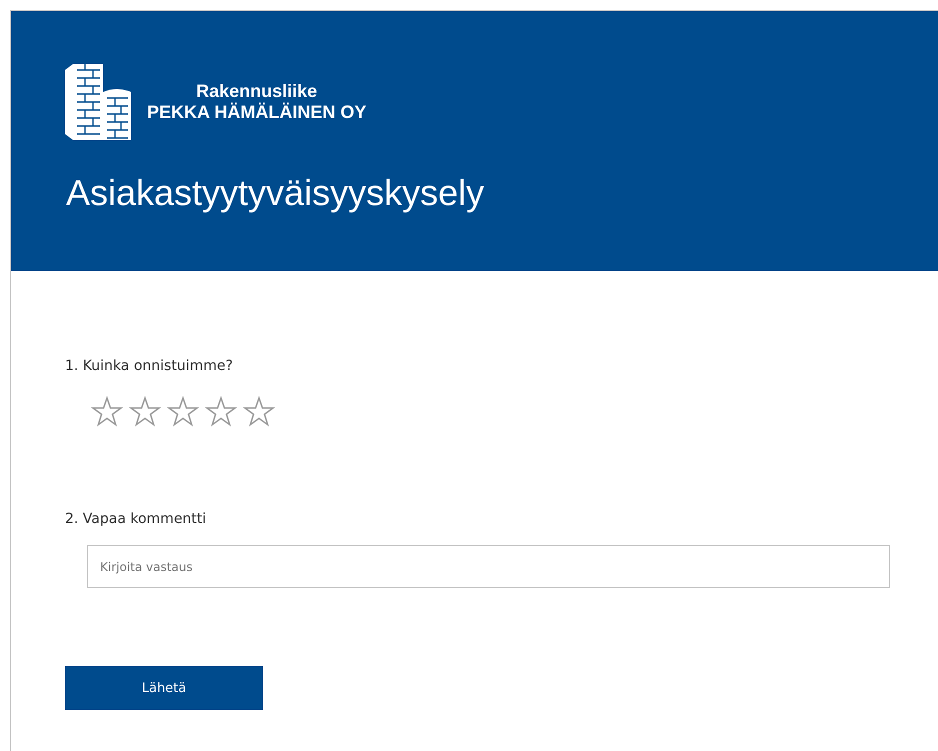  I want to click on survey-title: Asiakastyytyväisyyskysely, so click(275, 193).